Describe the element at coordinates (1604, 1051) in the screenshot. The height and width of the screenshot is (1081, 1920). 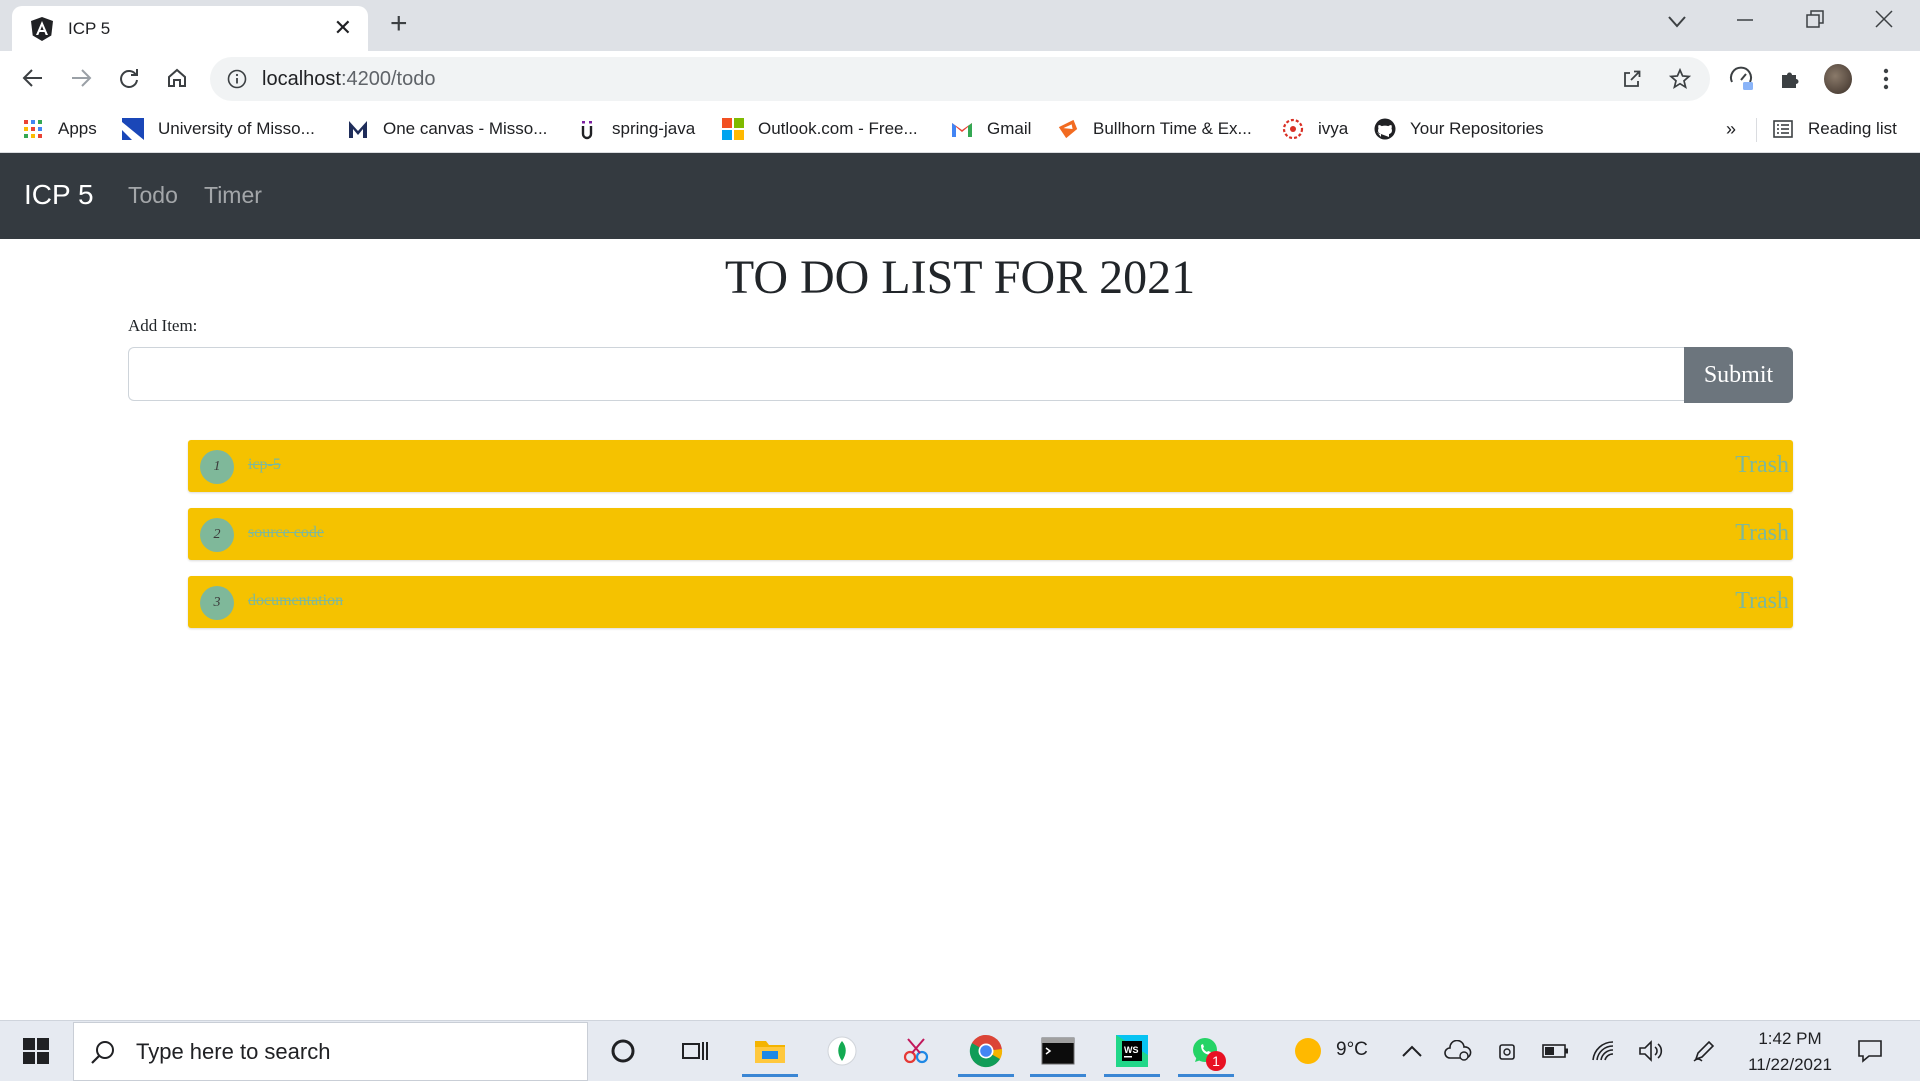
I see `wifi-icon` at that location.